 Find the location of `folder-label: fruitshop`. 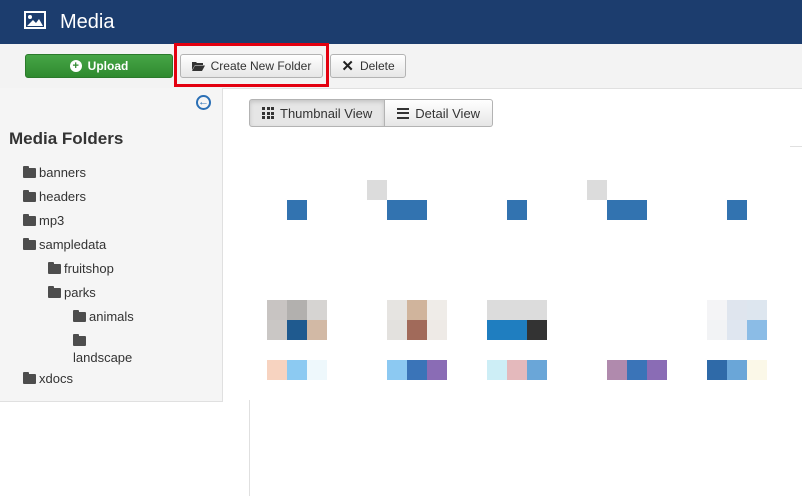

folder-label: fruitshop is located at coordinates (89, 268).